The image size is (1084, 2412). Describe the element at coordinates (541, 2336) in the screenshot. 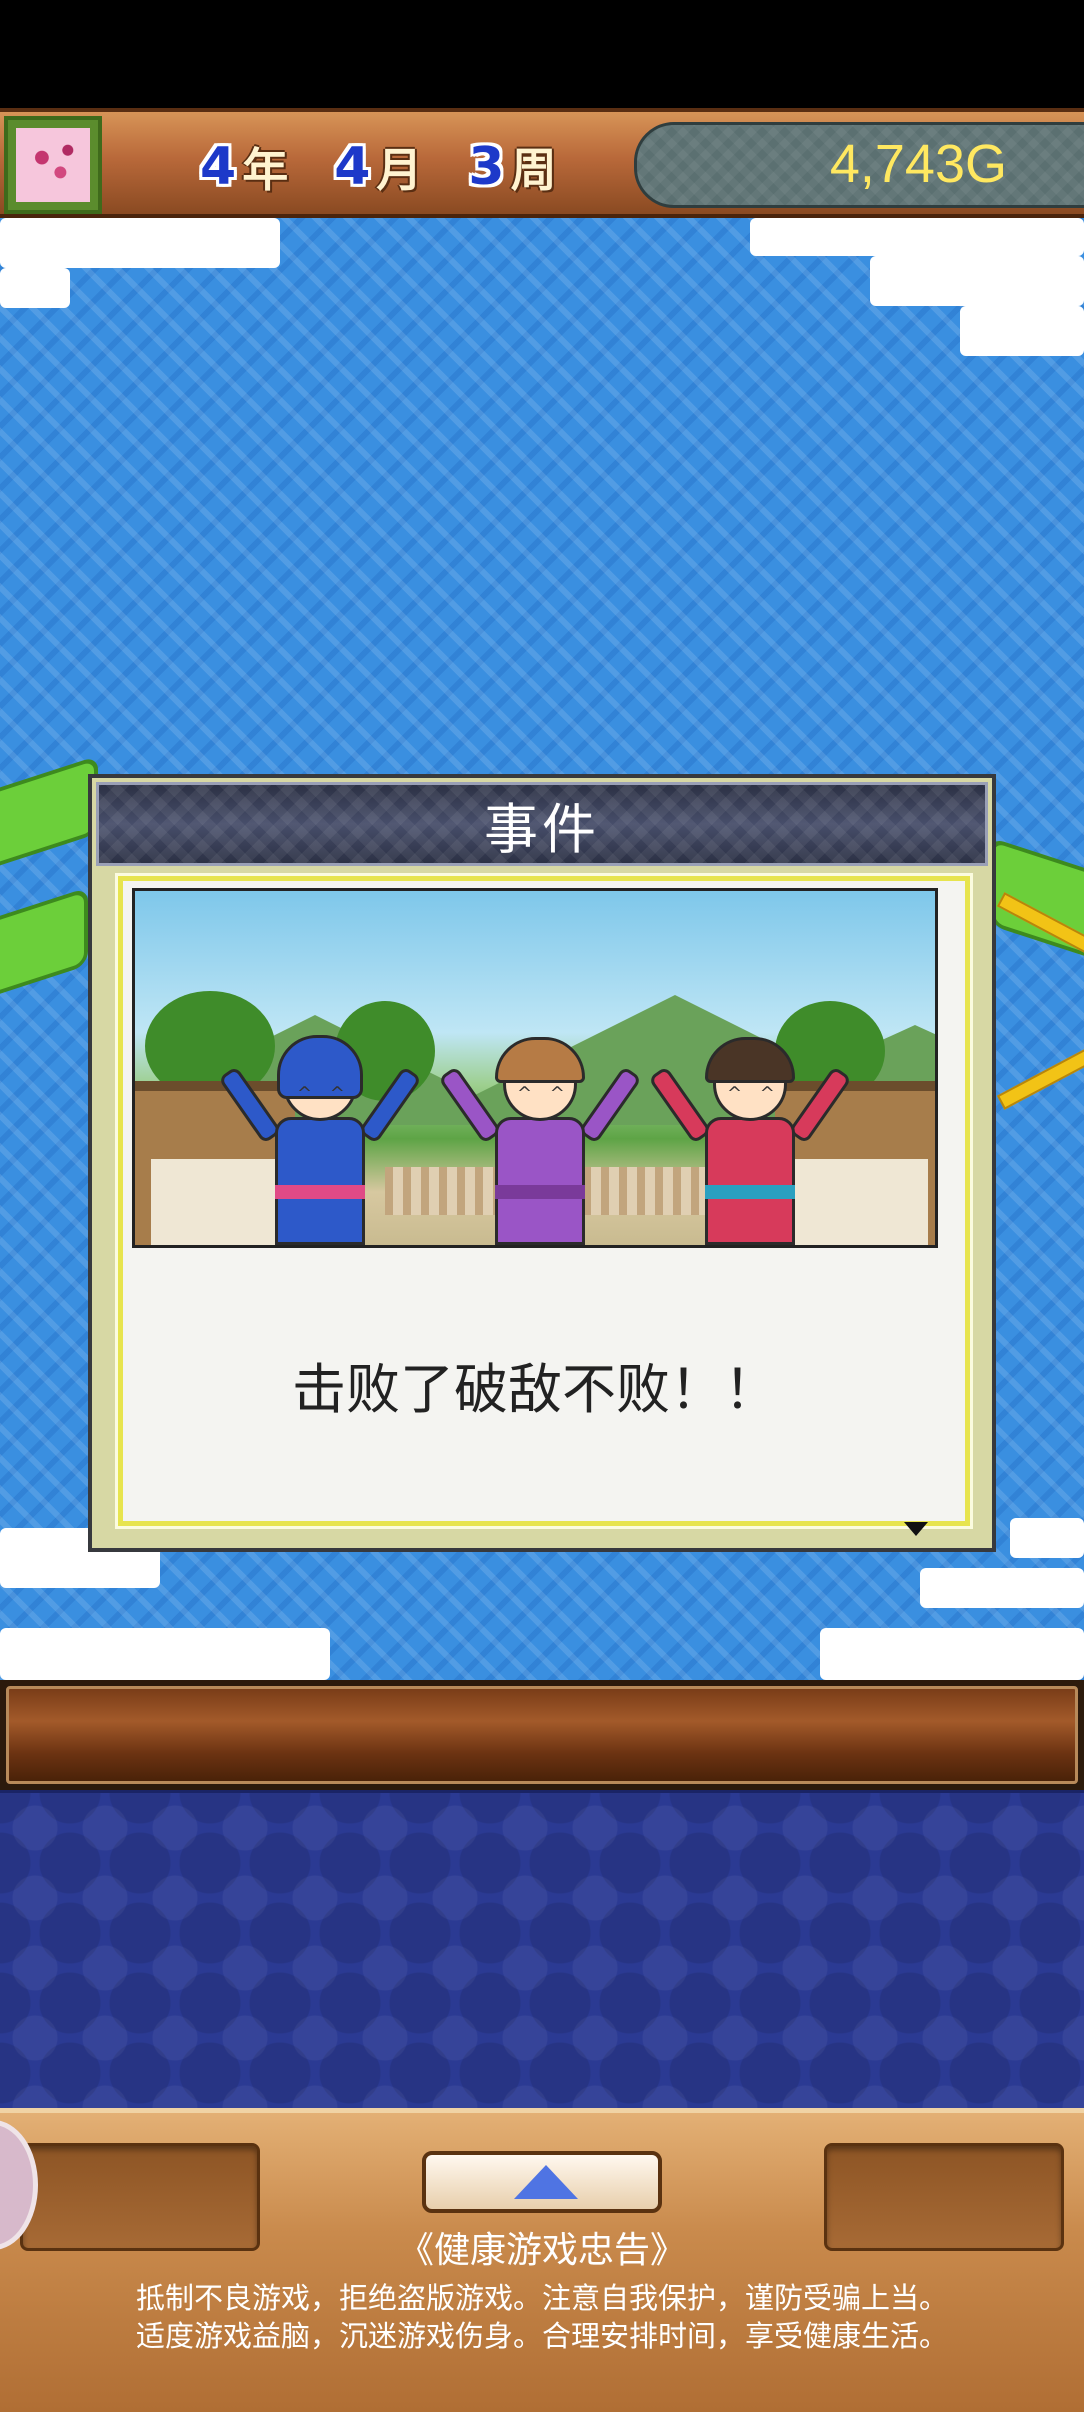

I see `health-notice-line-2: 适度游戏益脑，沉迷游戏伤身。合理安排时间，享受健康生活。` at that location.